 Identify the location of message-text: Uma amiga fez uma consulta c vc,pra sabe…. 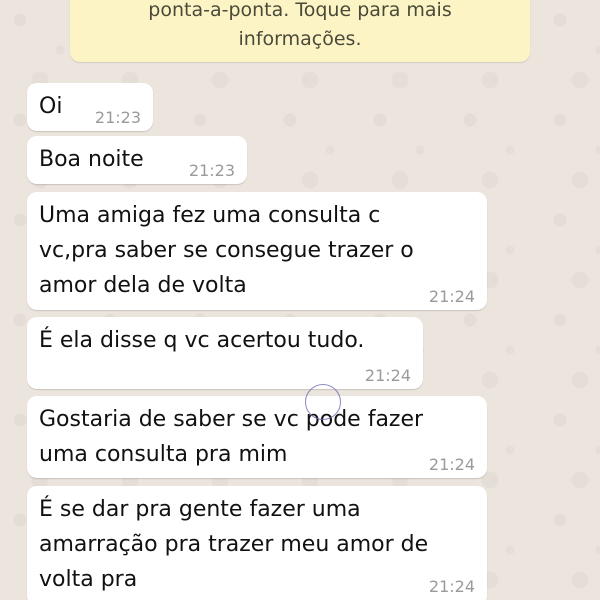
(226, 250).